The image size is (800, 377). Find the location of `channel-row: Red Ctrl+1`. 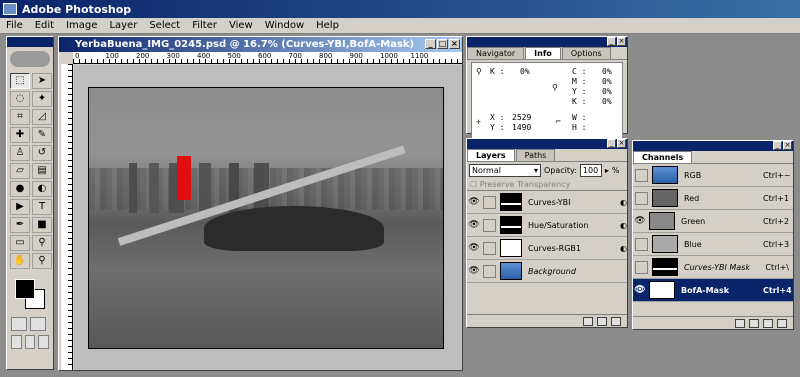

channel-row: Red Ctrl+1 is located at coordinates (713, 198).